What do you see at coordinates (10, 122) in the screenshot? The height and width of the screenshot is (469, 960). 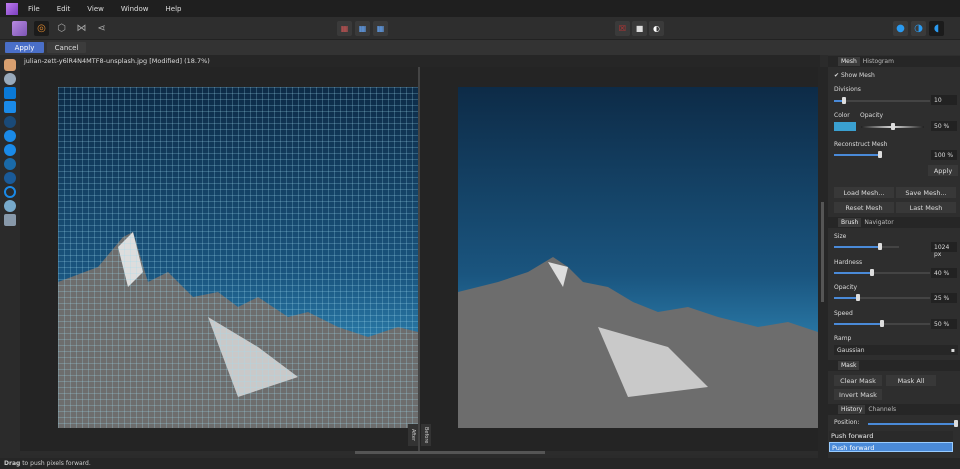 I see `twirl-tool-icon` at bounding box center [10, 122].